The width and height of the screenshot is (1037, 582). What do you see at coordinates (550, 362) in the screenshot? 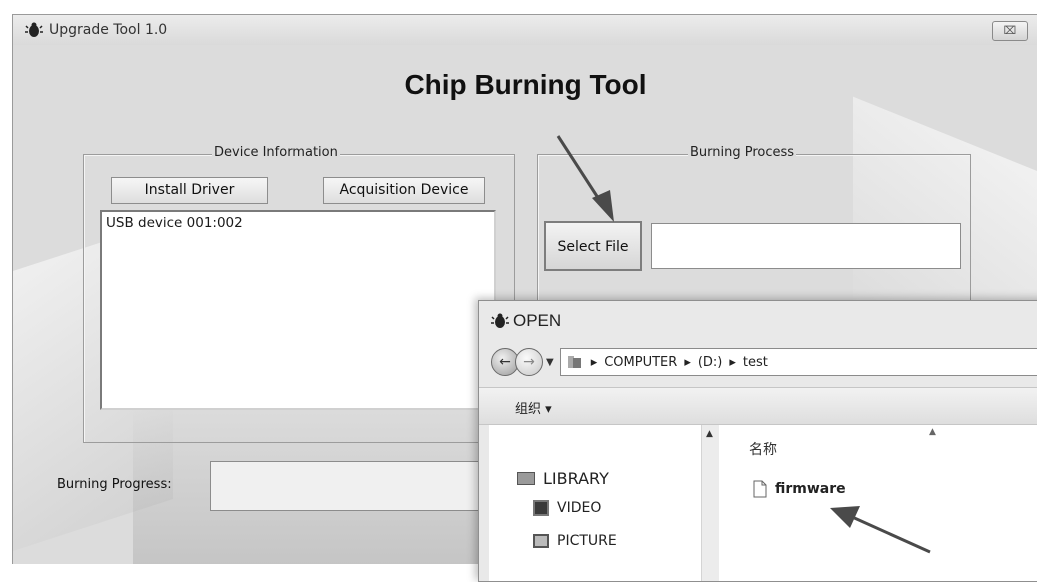
I see `history-dropdown-icon: ▼` at bounding box center [550, 362].